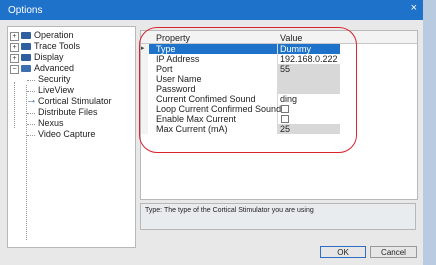  I want to click on value-column-header: Value, so click(291, 38).